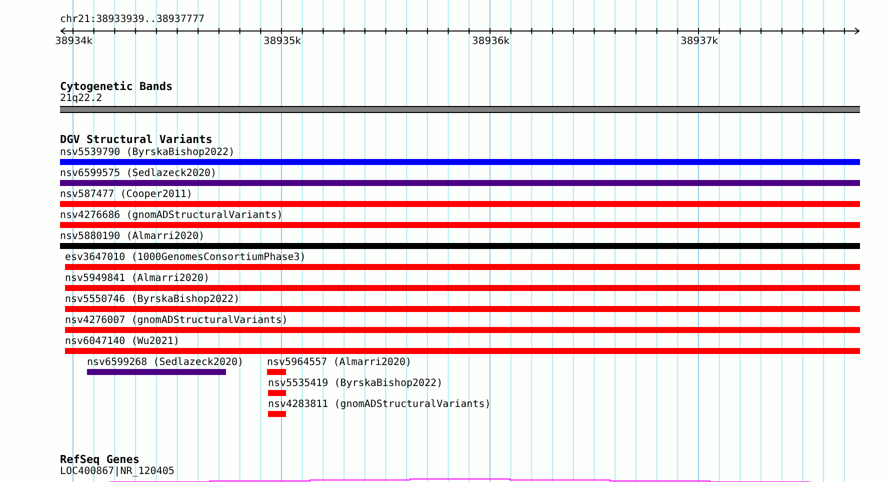 Image resolution: width=890 pixels, height=482 pixels. What do you see at coordinates (126, 195) in the screenshot?
I see `feature-label: nsv587477 (Cooper2011)` at bounding box center [126, 195].